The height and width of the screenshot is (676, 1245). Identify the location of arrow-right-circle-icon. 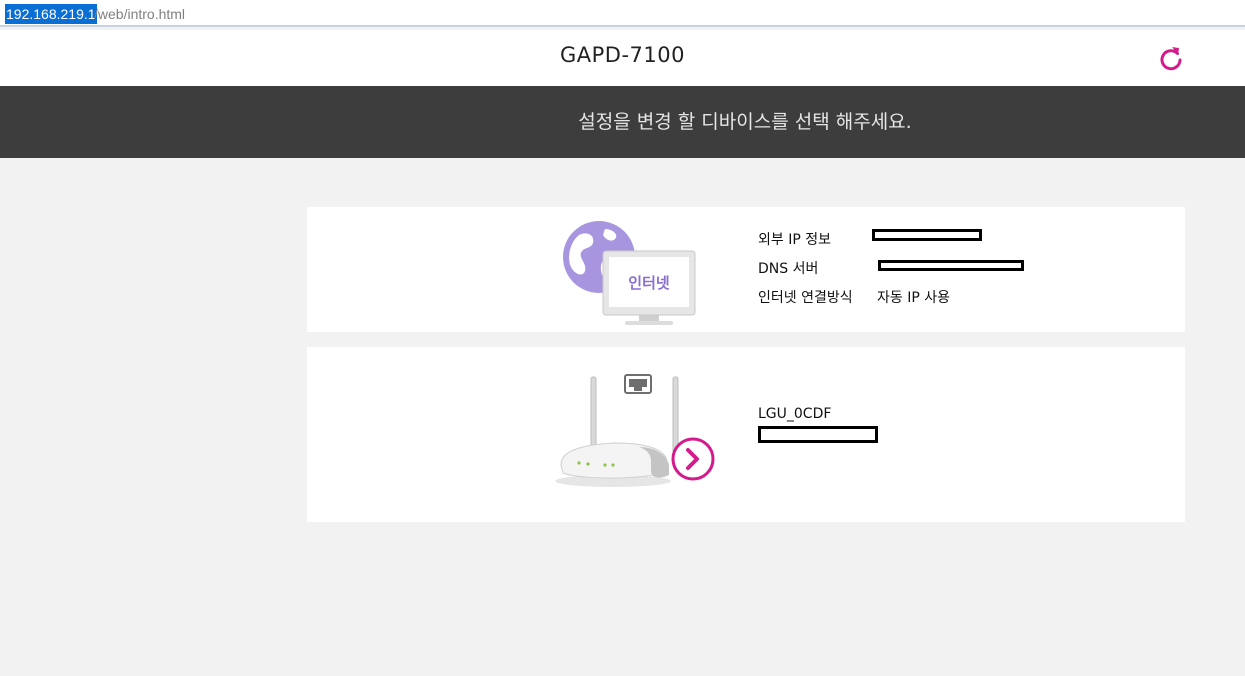
(693, 459).